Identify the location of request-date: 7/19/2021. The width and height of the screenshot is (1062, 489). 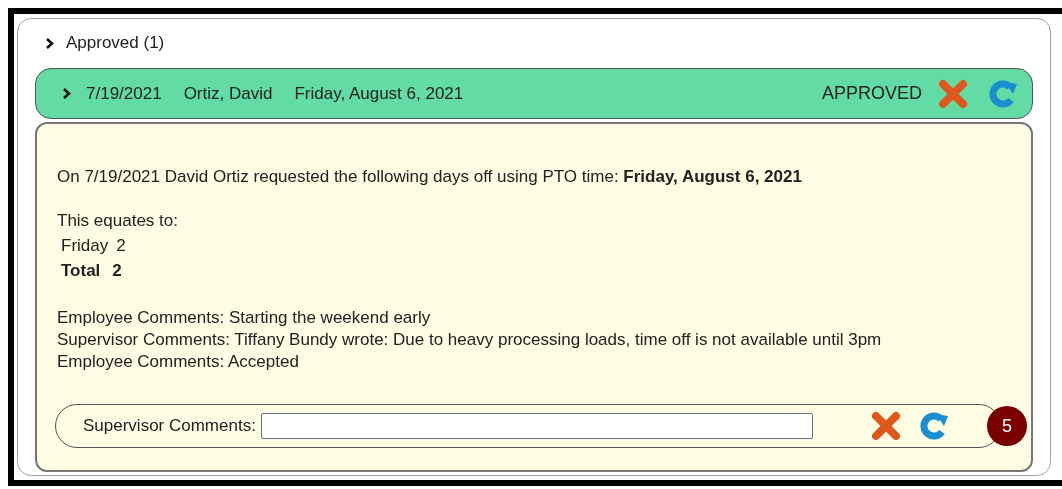
(124, 93).